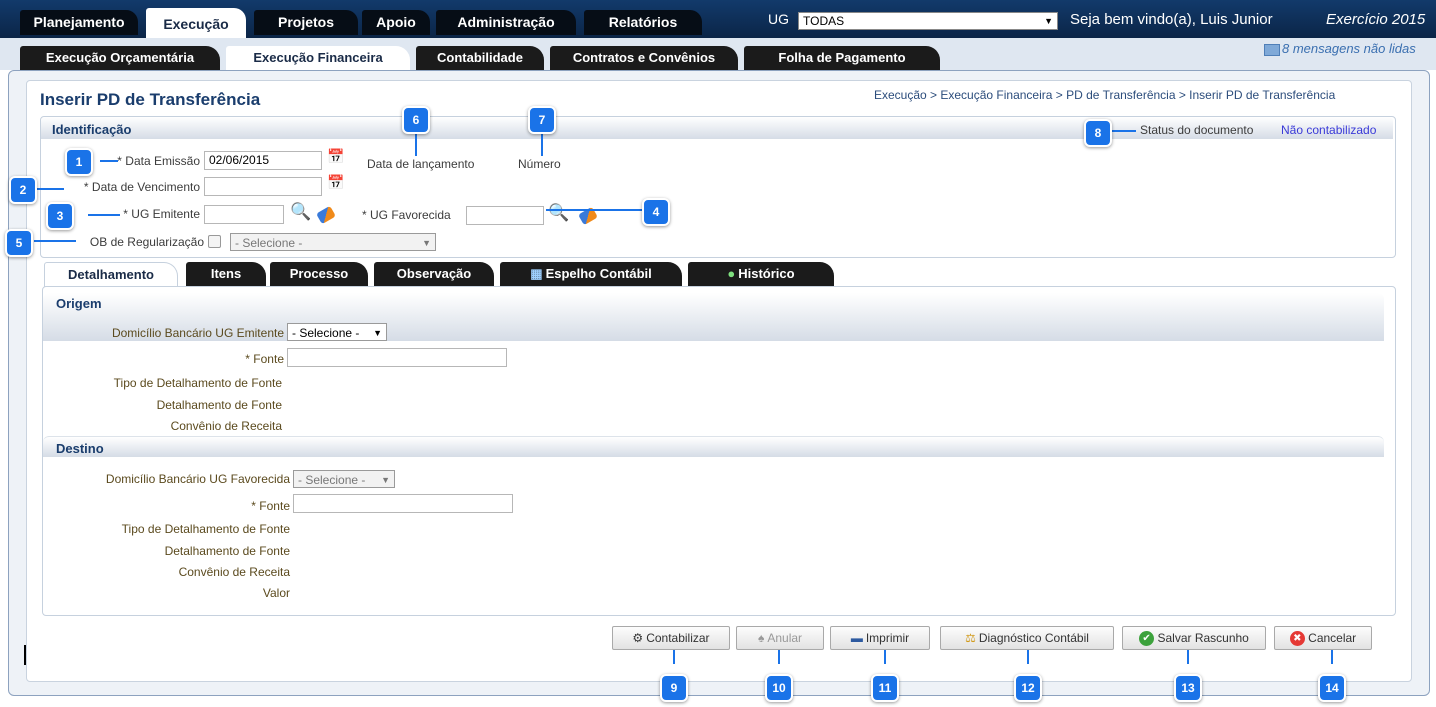  I want to click on unread-messages-link: 8 mensagens não lidas, so click(1349, 48).